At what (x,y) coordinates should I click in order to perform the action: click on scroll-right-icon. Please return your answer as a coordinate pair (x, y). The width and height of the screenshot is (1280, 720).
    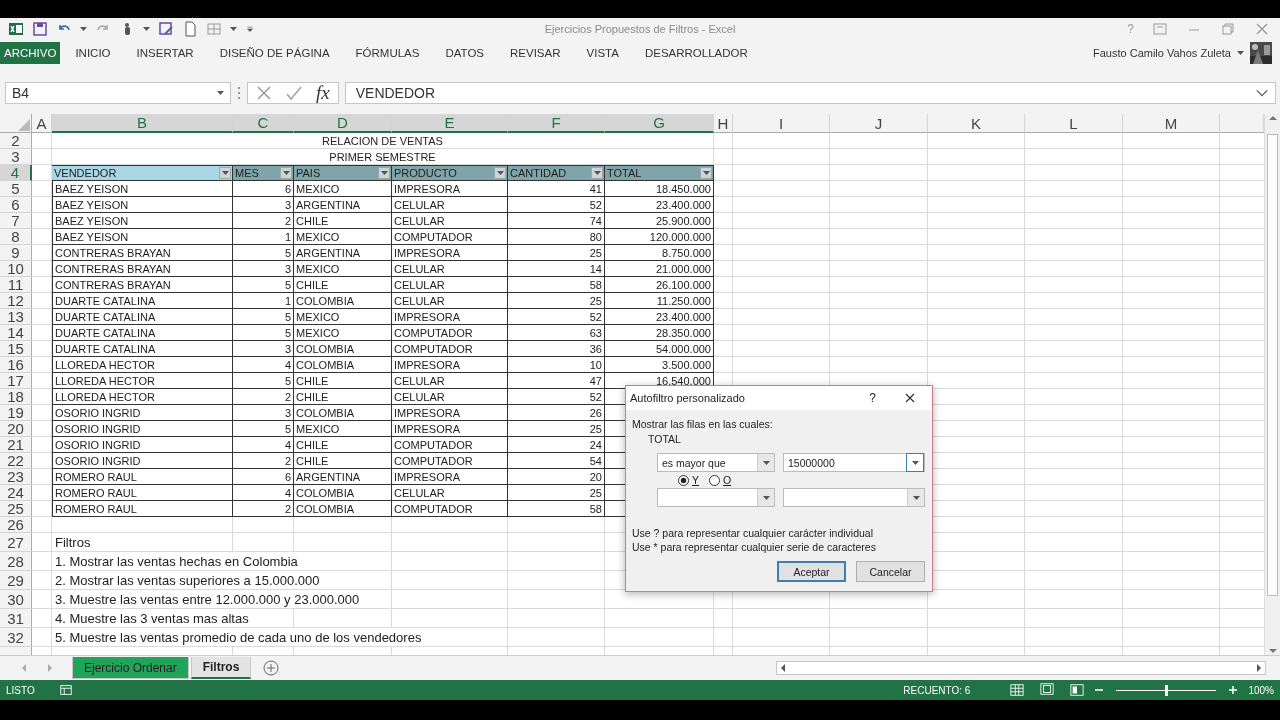
    Looking at the image, I should click on (1259, 668).